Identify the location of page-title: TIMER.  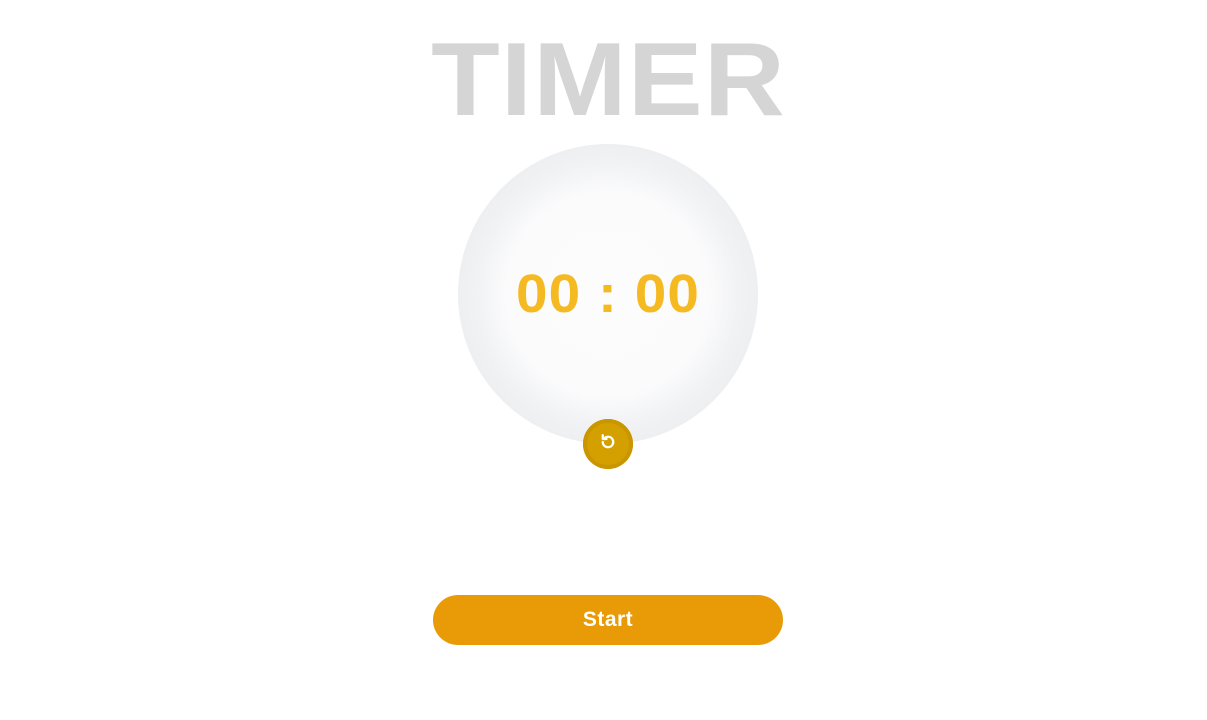
(608, 80).